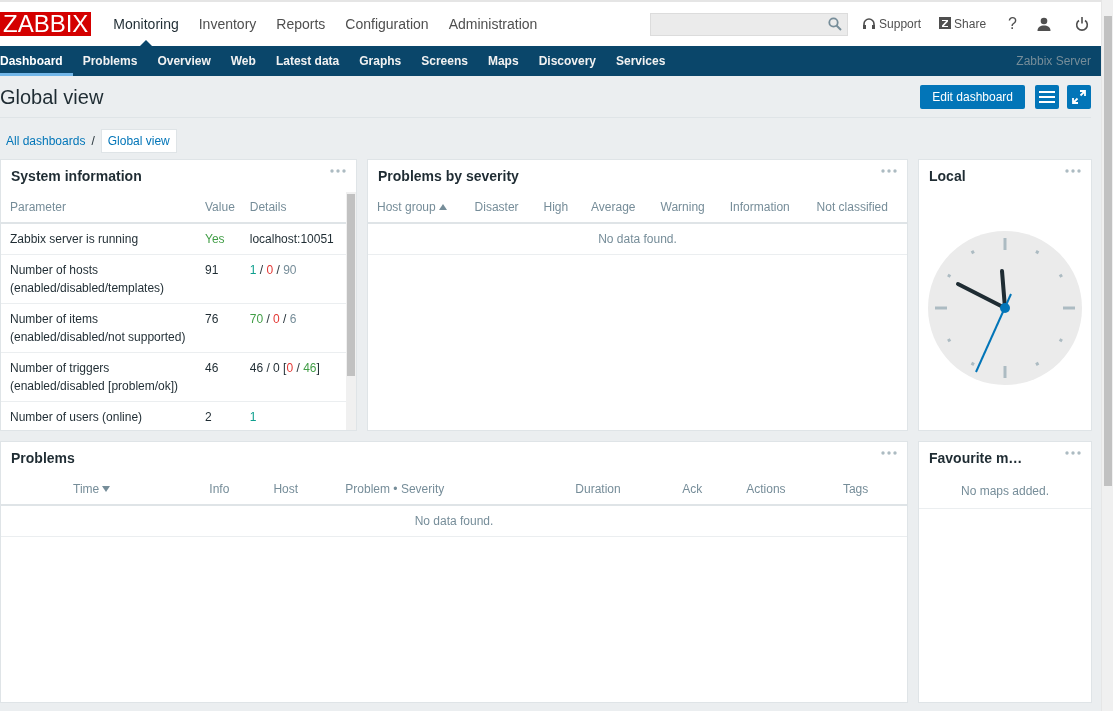  I want to click on submenu-item: Maps, so click(503, 61).